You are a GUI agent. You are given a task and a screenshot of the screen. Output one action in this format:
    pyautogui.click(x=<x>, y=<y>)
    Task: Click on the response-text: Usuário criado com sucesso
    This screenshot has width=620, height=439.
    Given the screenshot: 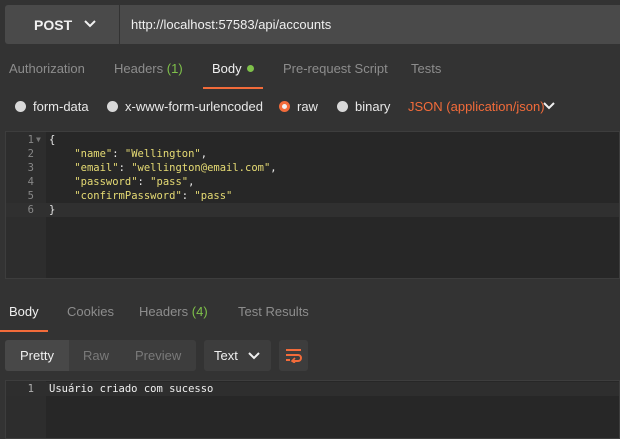 What is the action you would take?
    pyautogui.click(x=131, y=389)
    